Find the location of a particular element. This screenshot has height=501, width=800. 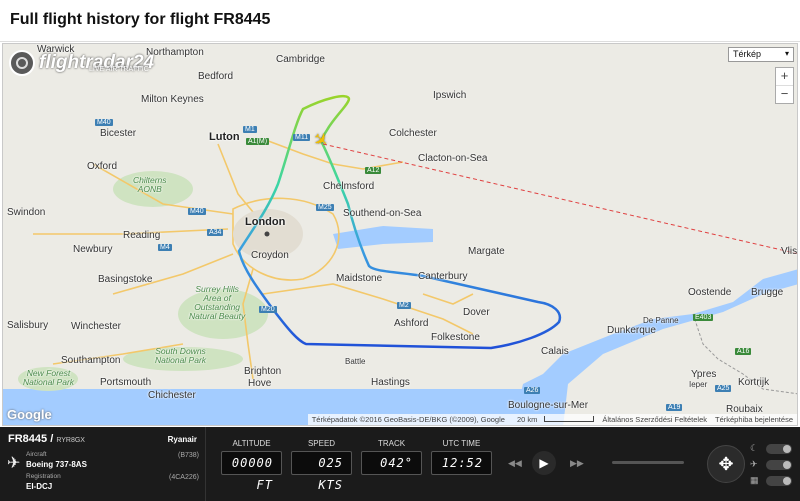

track-label: TRACK is located at coordinates (391, 443).